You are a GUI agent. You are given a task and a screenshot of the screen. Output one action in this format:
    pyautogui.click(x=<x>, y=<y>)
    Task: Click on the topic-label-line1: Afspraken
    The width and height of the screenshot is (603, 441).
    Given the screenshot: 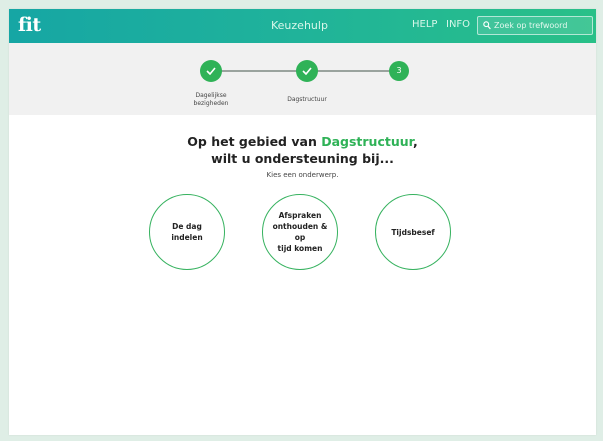 What is the action you would take?
    pyautogui.click(x=300, y=215)
    